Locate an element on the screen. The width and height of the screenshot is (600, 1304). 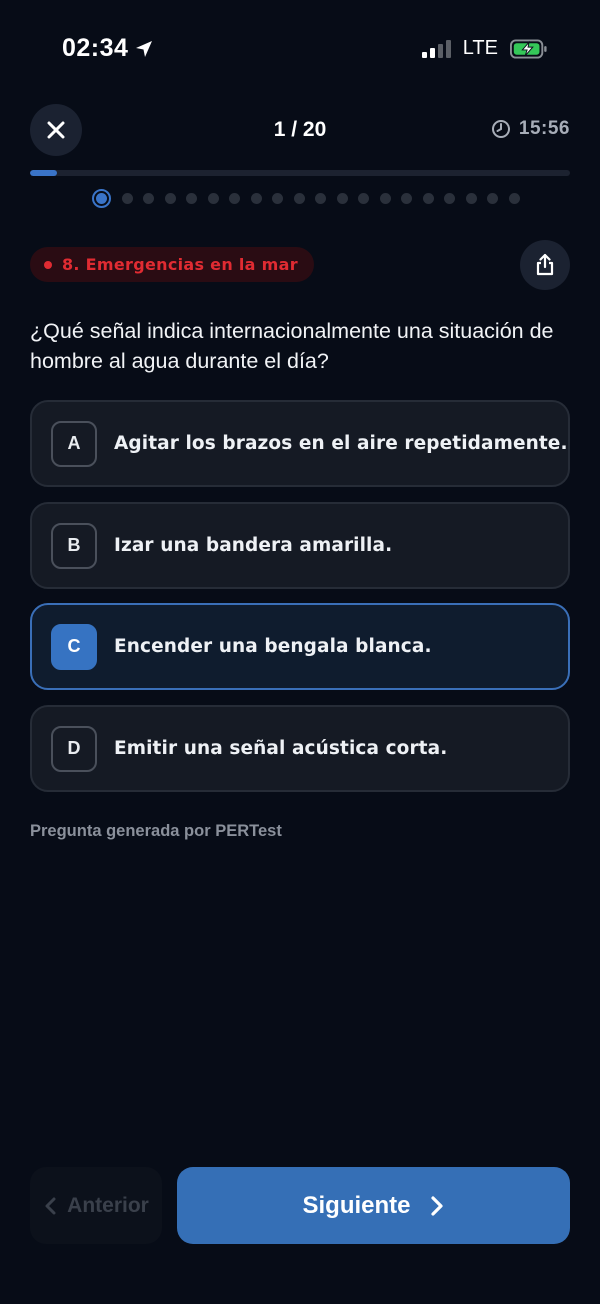
previous-label: Anterior is located at coordinates (108, 1205).